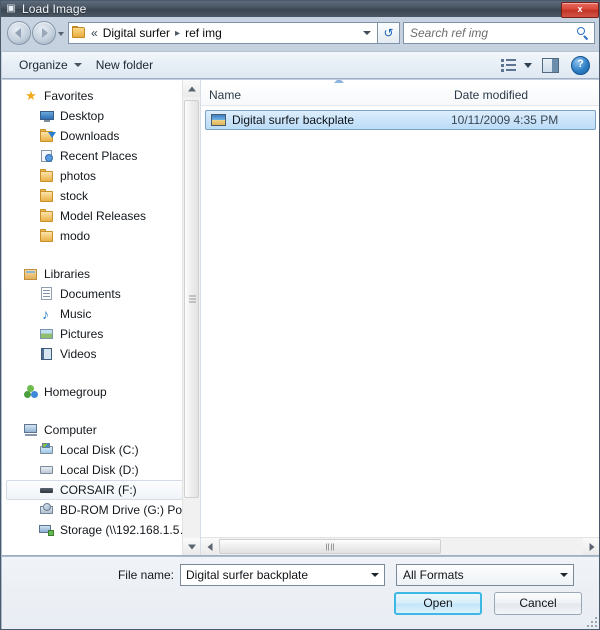 The width and height of the screenshot is (600, 630). I want to click on chevron-down-icon, so click(77, 65).